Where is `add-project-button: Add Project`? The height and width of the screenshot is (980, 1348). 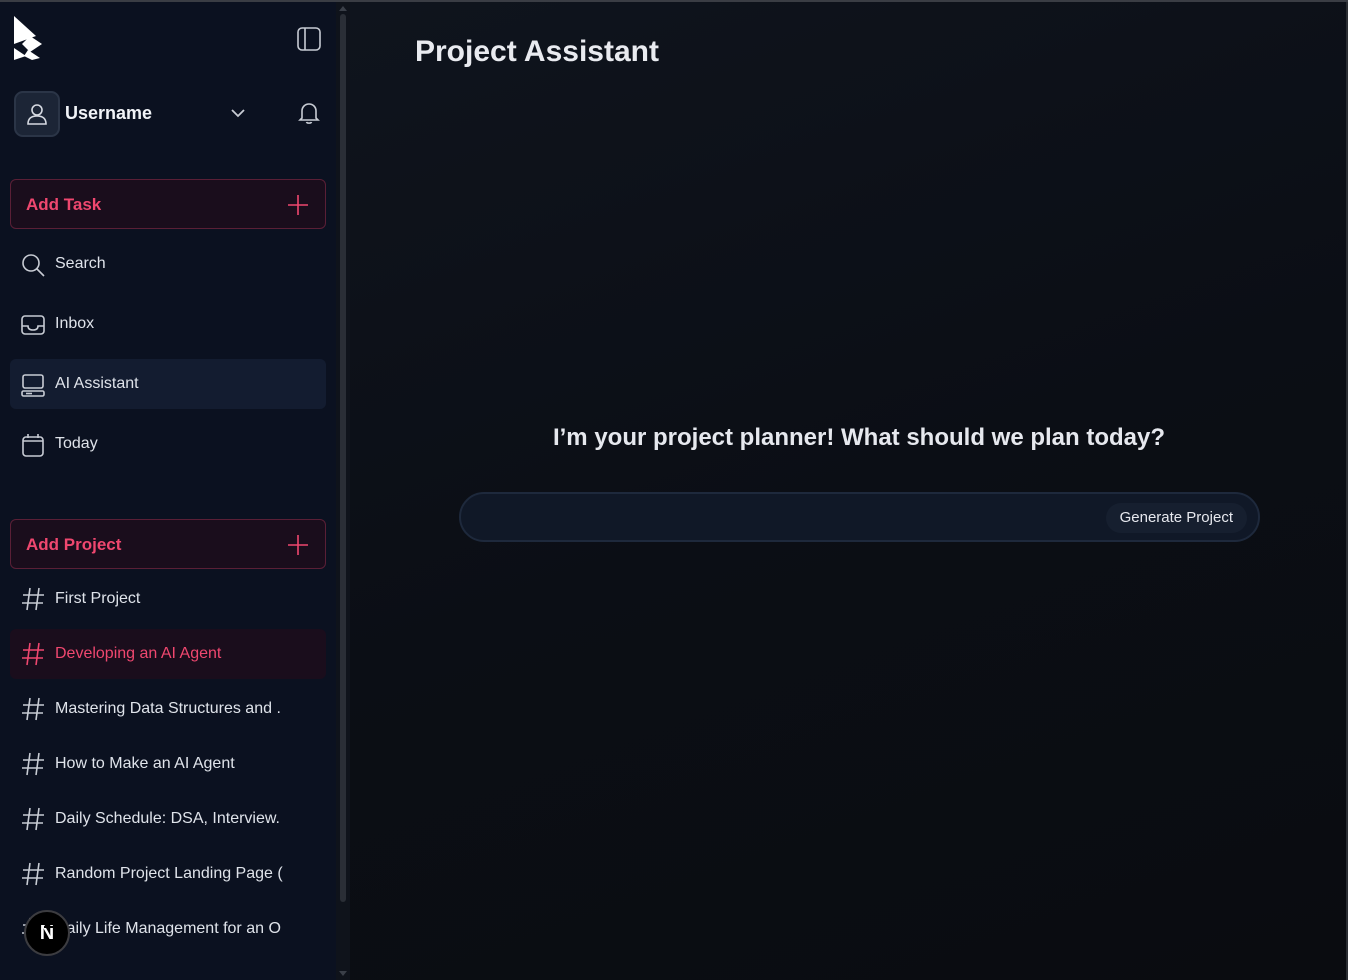 add-project-button: Add Project is located at coordinates (168, 544).